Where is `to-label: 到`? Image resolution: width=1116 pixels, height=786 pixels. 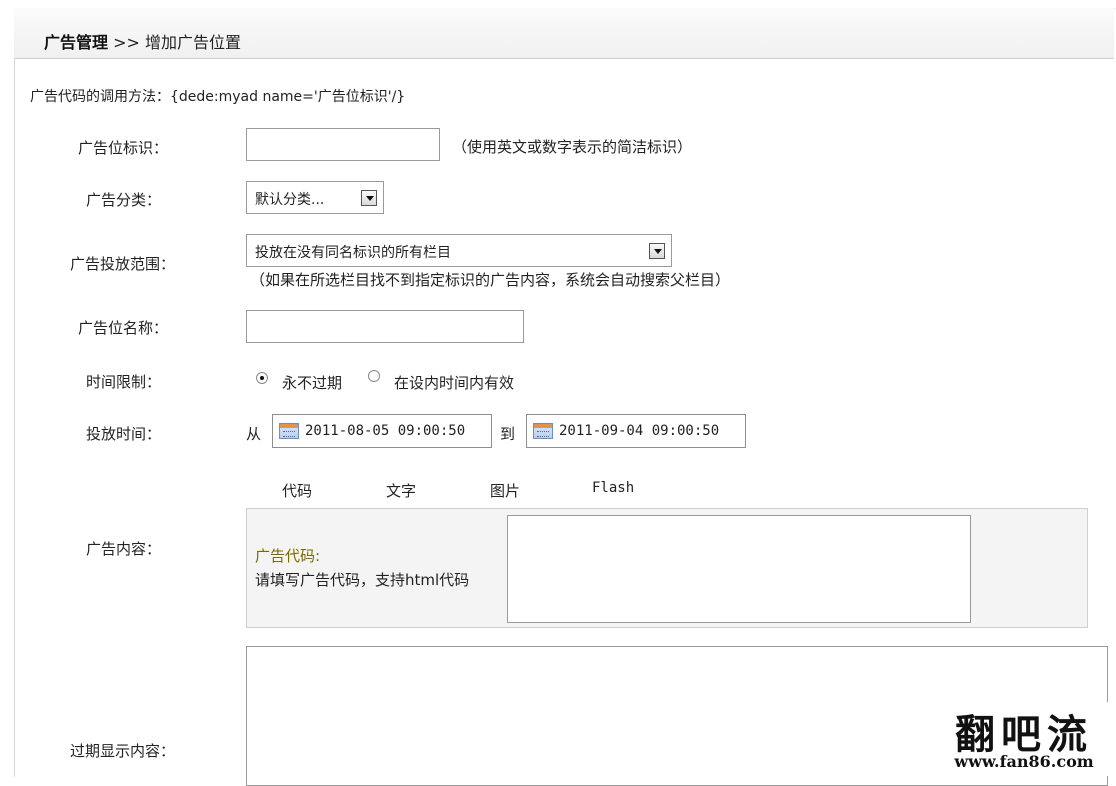
to-label: 到 is located at coordinates (508, 434).